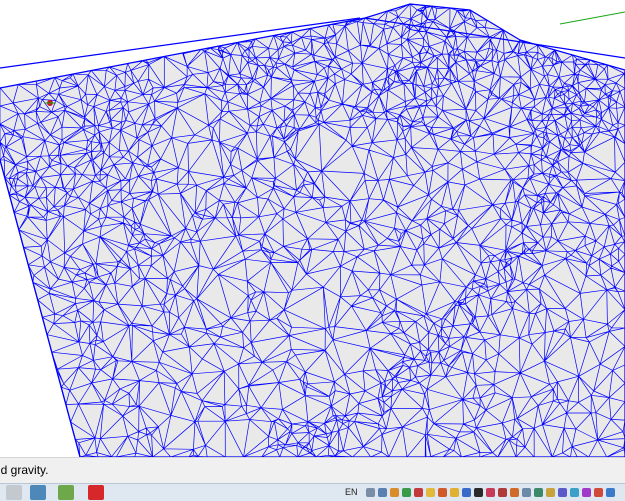 The width and height of the screenshot is (625, 501). Describe the element at coordinates (14, 492) in the screenshot. I see `file-explorer-icon` at that location.